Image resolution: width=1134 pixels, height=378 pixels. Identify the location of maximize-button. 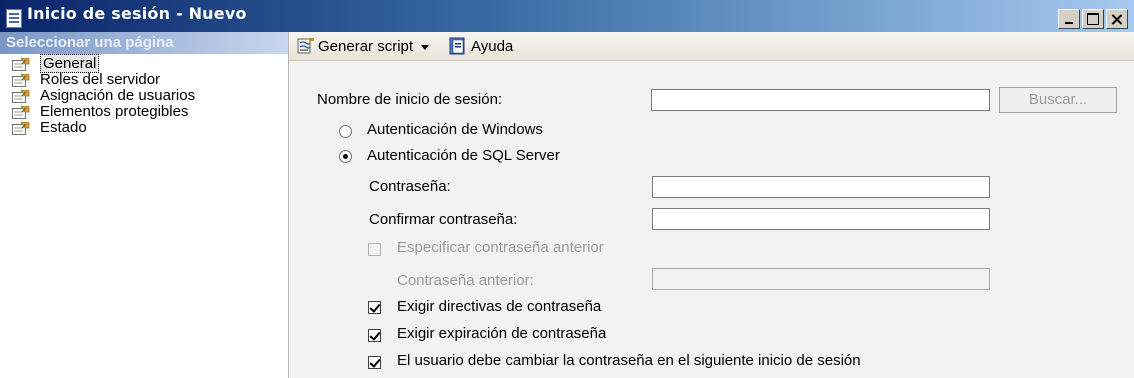
(1093, 19).